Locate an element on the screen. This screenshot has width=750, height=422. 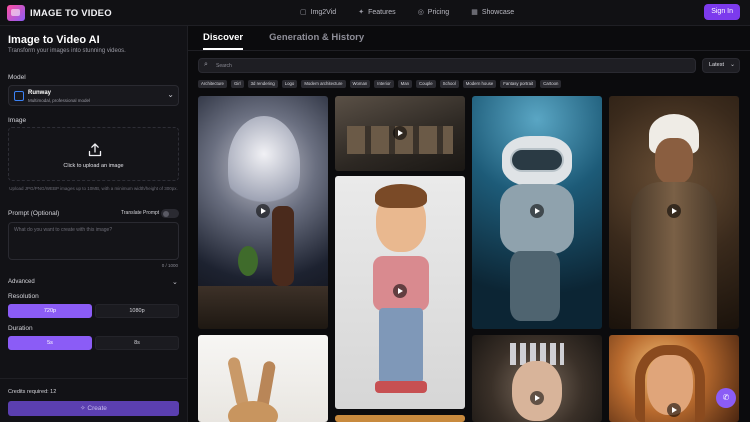
diving-mask is located at coordinates (537, 160).